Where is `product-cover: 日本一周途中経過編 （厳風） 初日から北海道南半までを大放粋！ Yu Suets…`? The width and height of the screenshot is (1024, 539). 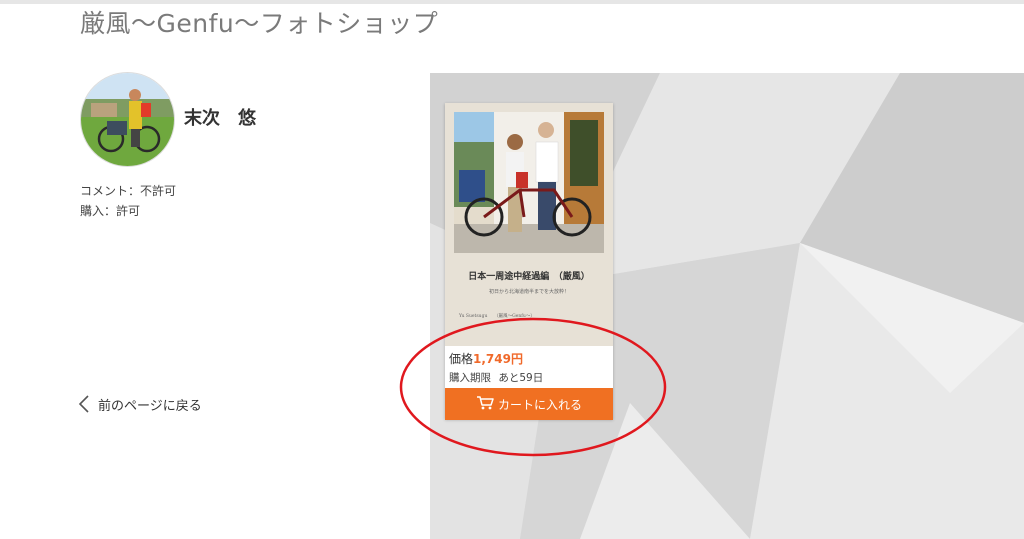 product-cover: 日本一周途中経過編 （厳風） 初日から北海道南半までを大放粋！ Yu Suets… is located at coordinates (529, 224).